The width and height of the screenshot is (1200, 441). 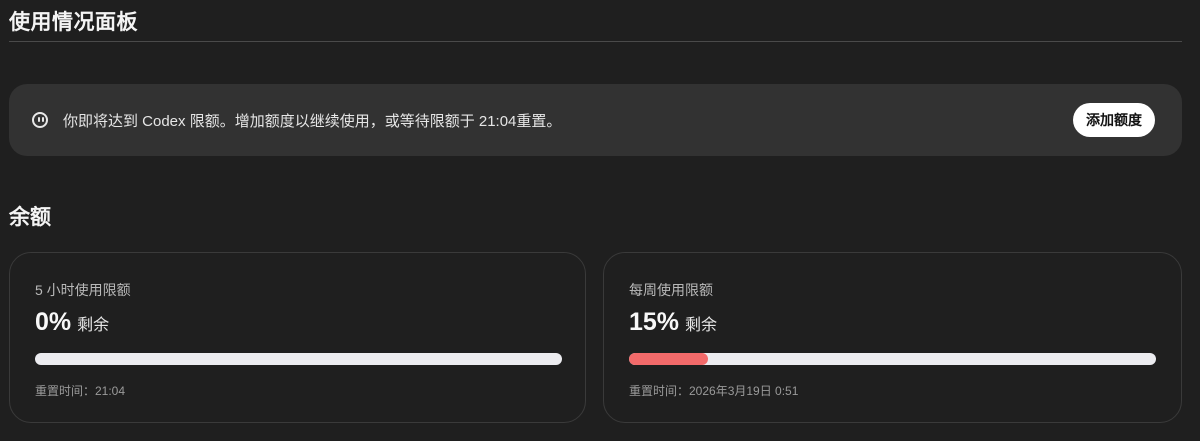 What do you see at coordinates (53, 322) in the screenshot?
I see `remaining-percent: 0%` at bounding box center [53, 322].